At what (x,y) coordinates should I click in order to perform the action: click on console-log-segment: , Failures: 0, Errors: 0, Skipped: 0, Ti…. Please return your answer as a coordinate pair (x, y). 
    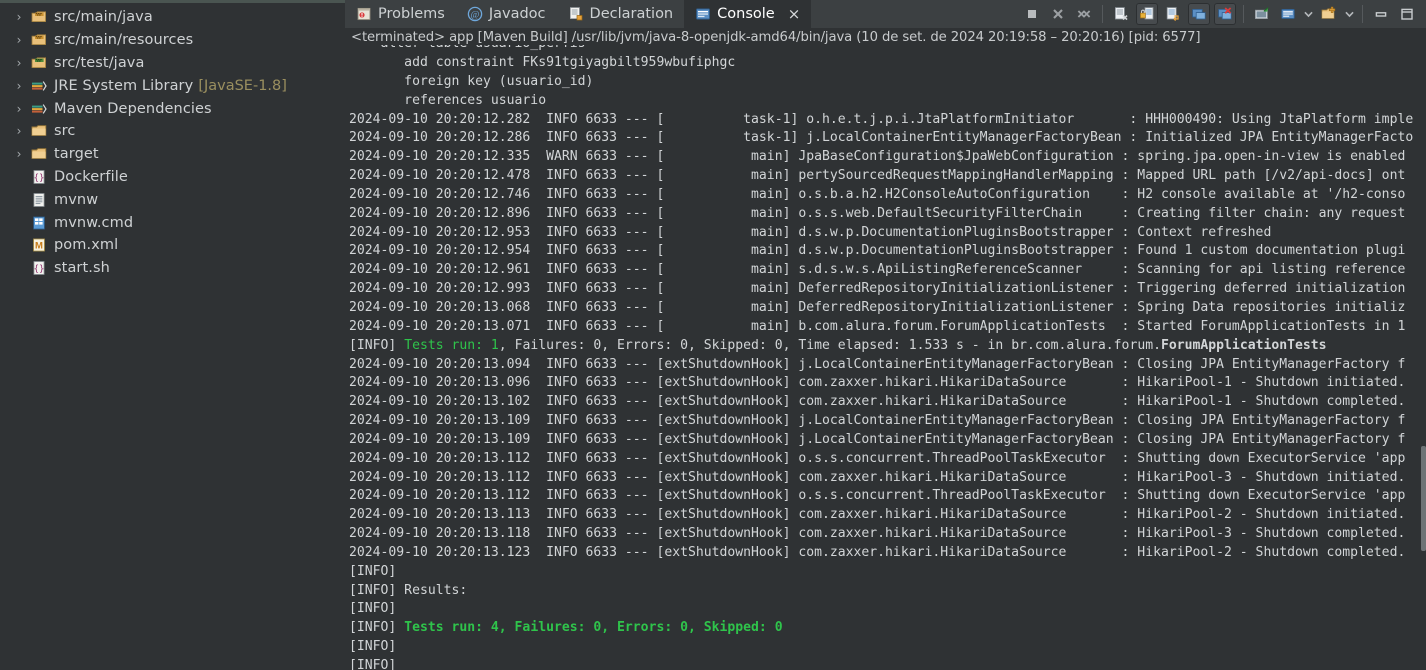
    Looking at the image, I should click on (829, 345).